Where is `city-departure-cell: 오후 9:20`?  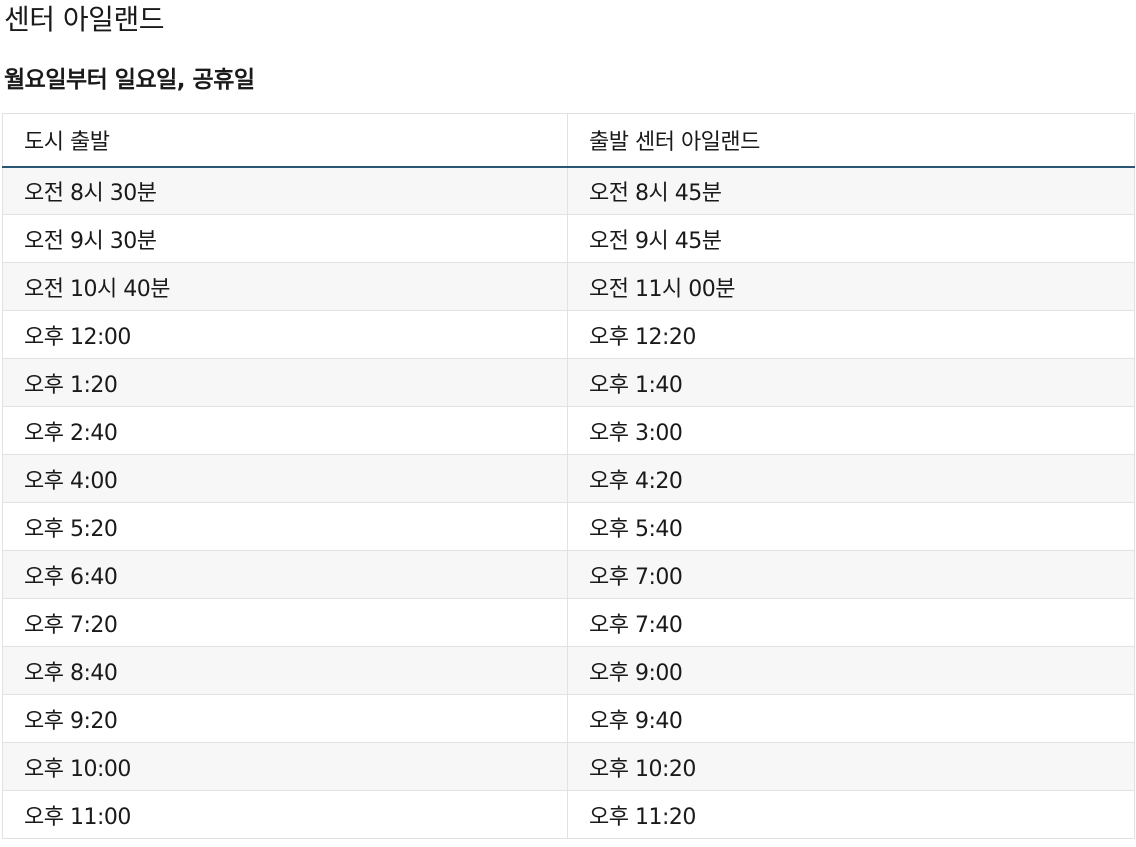 city-departure-cell: 오후 9:20 is located at coordinates (285, 718).